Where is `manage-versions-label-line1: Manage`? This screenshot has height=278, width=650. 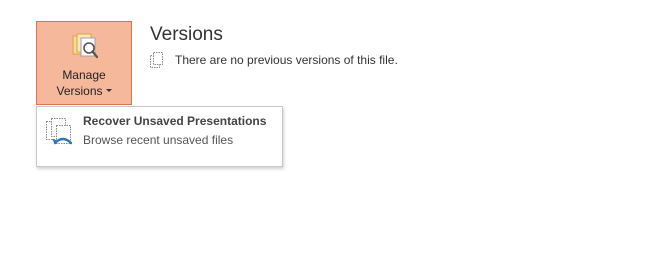 manage-versions-label-line1: Manage is located at coordinates (84, 75).